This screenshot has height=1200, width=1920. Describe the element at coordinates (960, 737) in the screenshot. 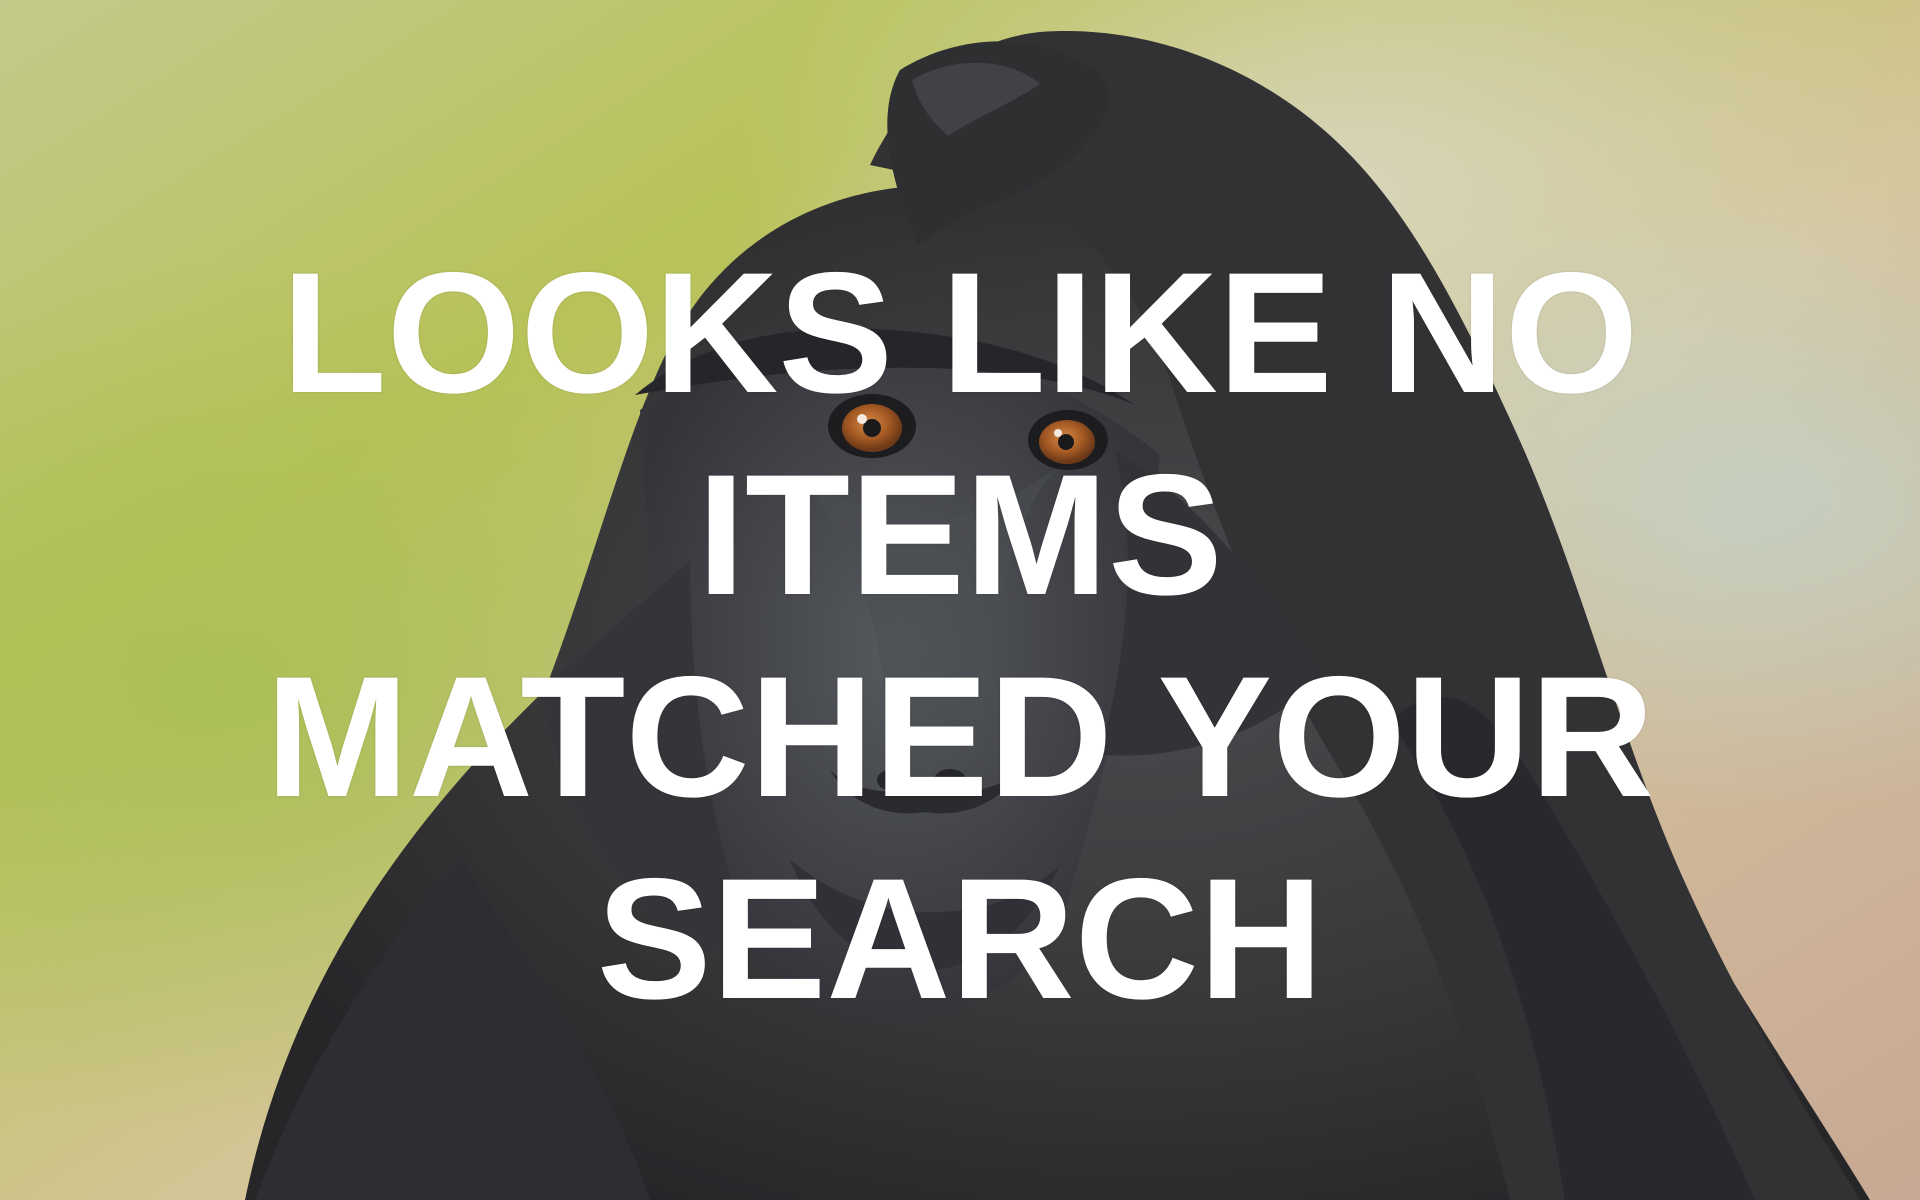

I see `message-line-3: MATCHED YOUR` at that location.